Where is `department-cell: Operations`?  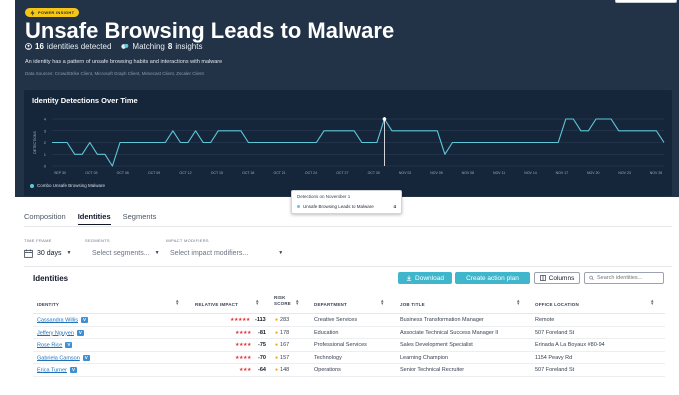 department-cell: Operations is located at coordinates (327, 370).